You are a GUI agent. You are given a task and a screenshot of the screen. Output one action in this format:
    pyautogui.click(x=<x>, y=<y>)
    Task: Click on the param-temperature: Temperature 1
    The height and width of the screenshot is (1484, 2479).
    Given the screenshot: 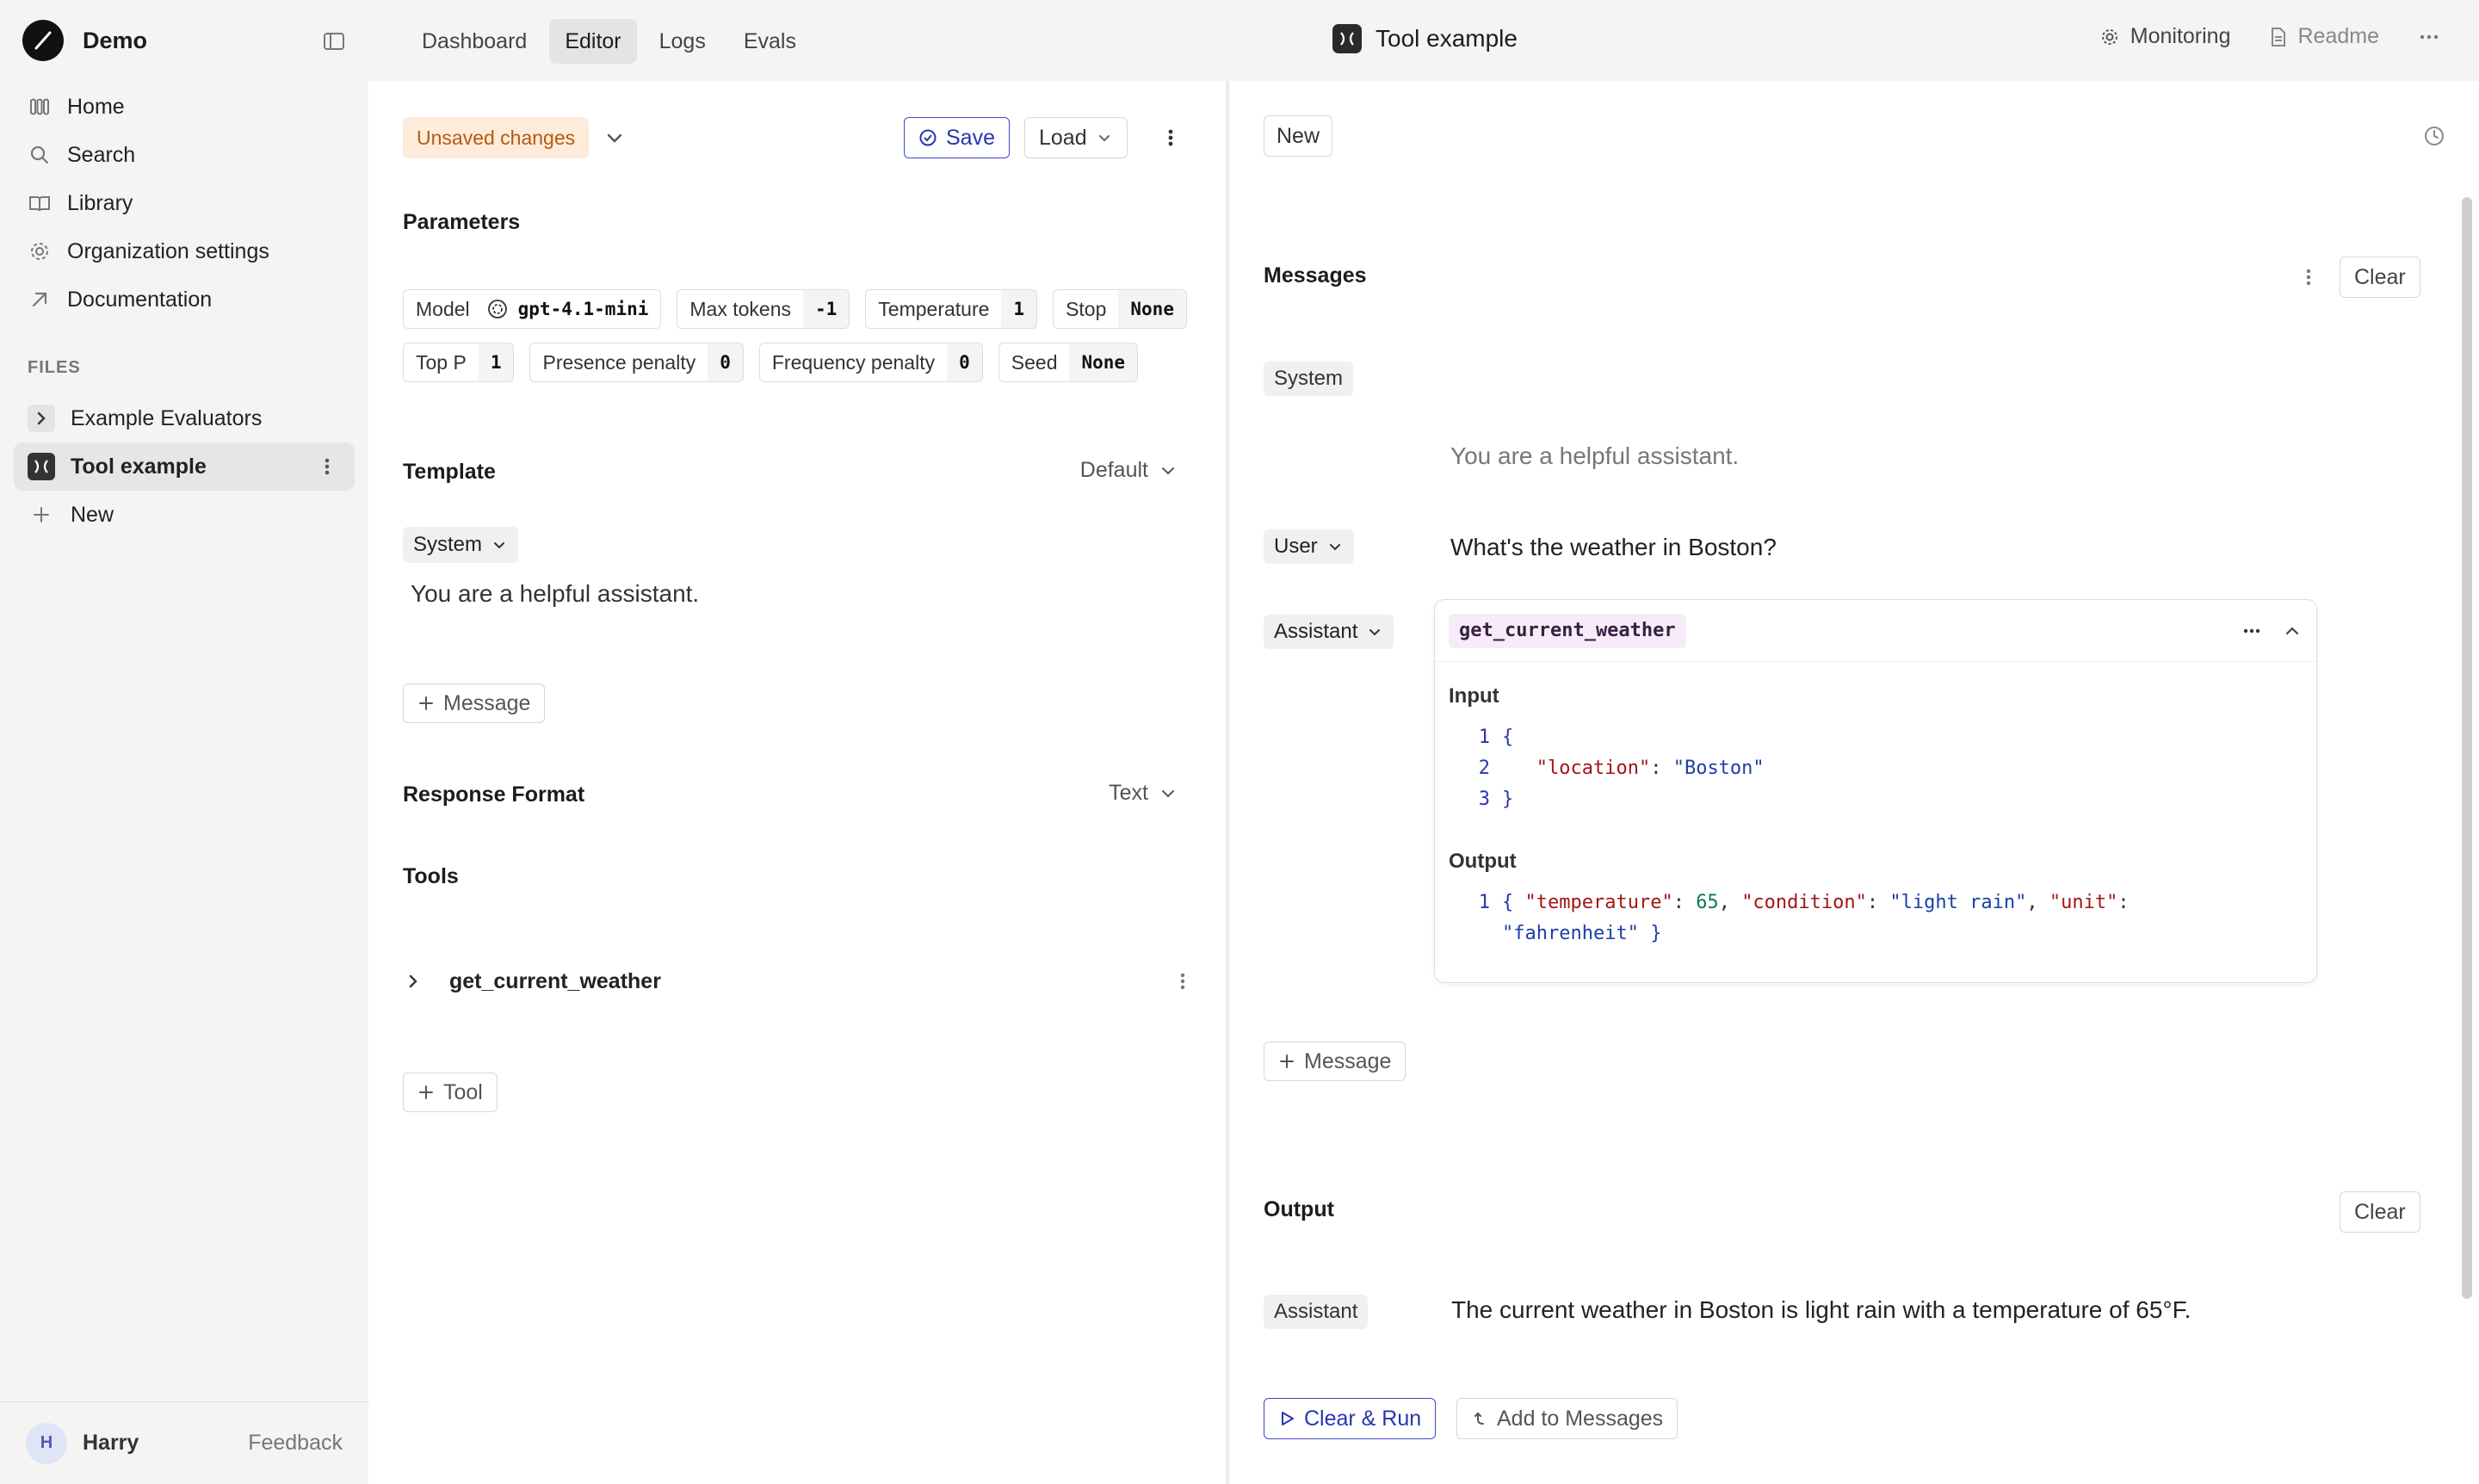 What is the action you would take?
    pyautogui.click(x=951, y=309)
    